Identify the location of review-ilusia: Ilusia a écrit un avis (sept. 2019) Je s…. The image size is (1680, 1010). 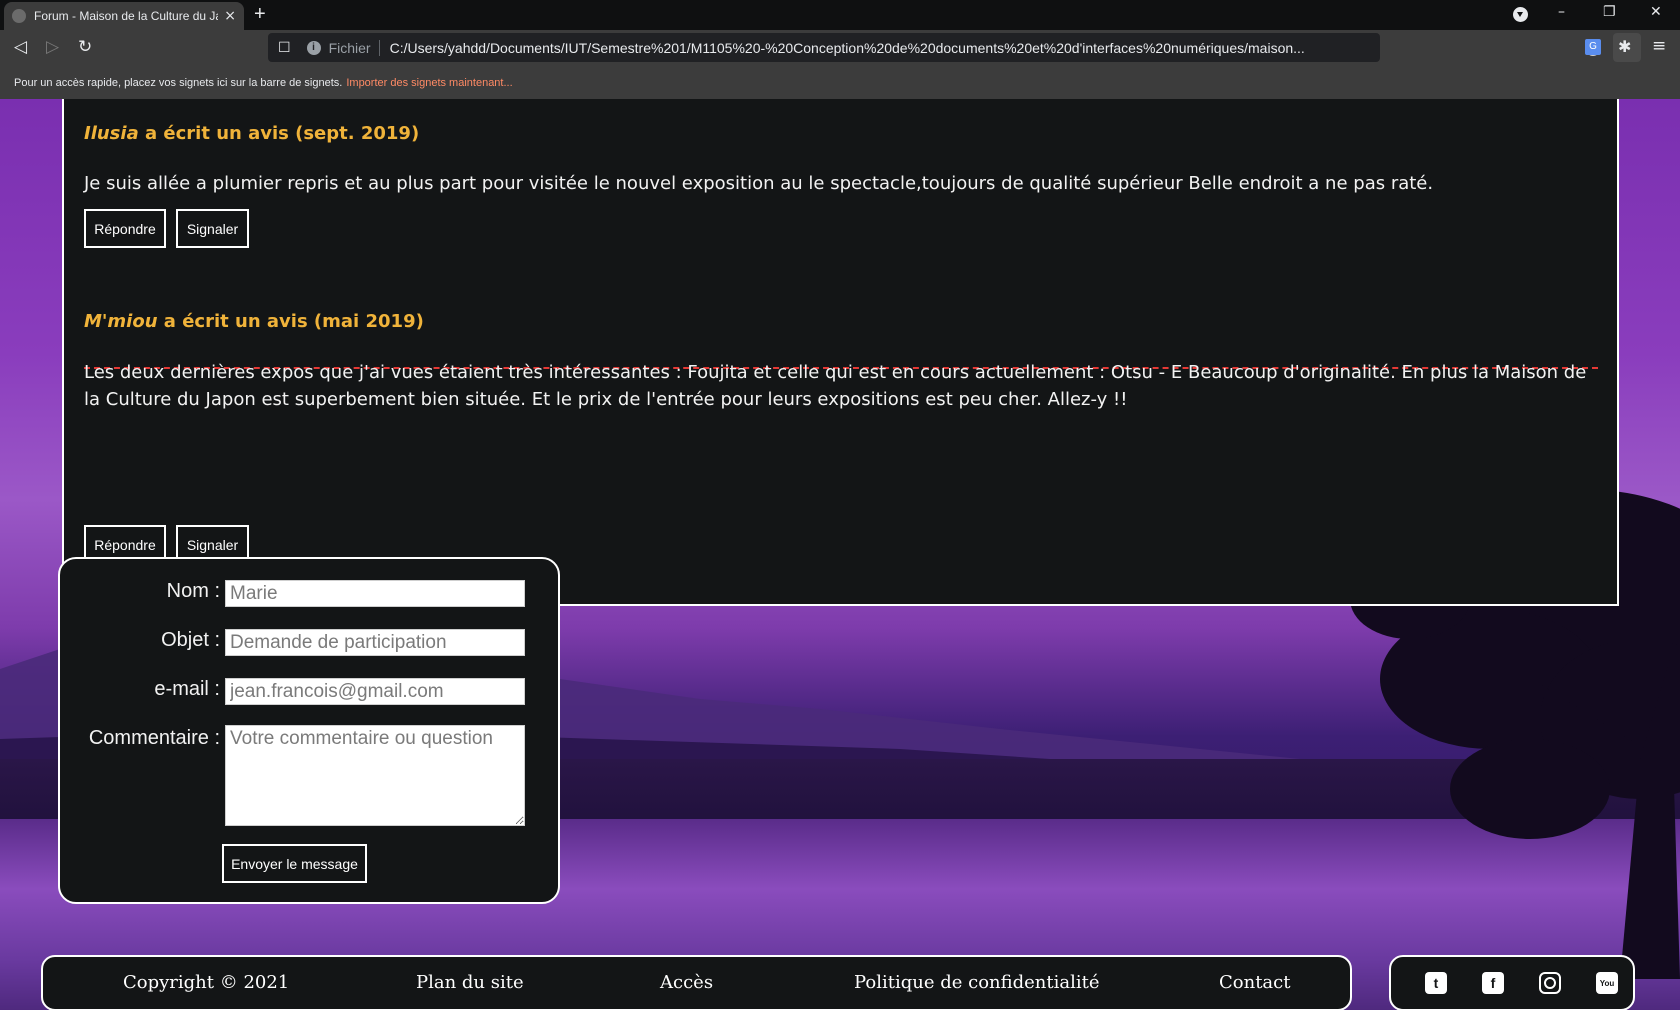
(844, 160).